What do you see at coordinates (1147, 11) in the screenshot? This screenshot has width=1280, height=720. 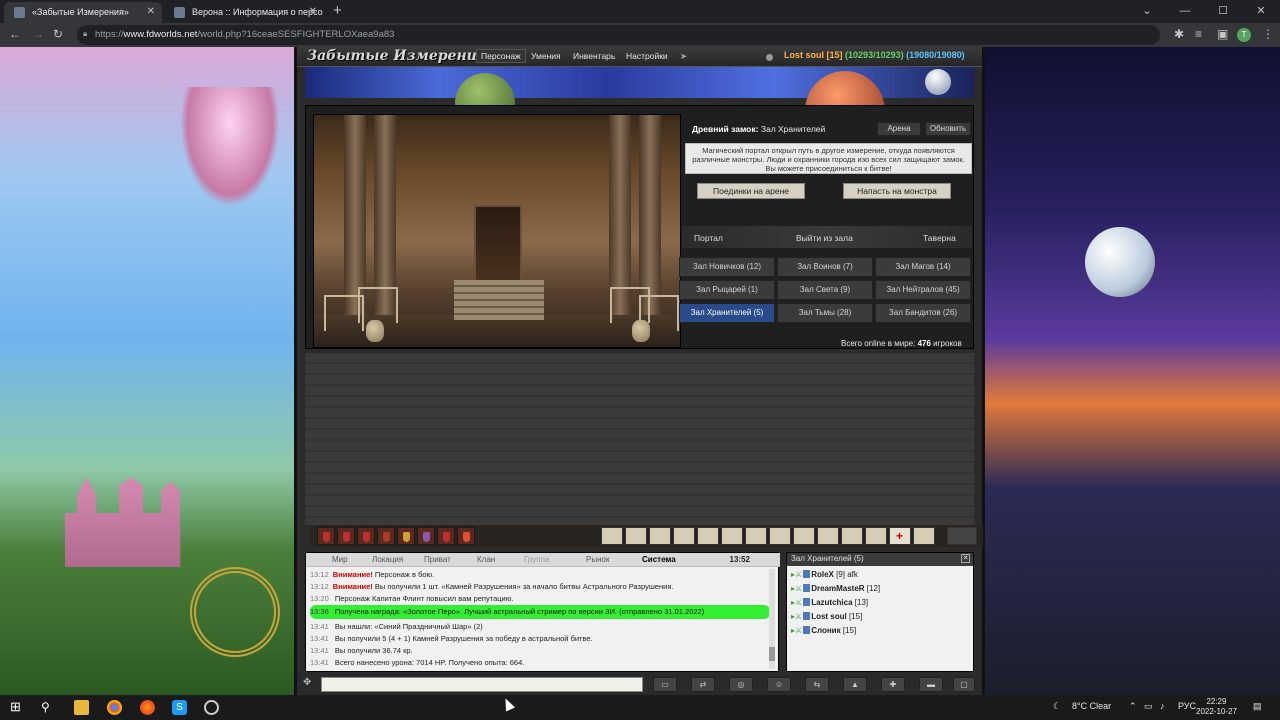 I see `tab-search-icon: ⌄` at bounding box center [1147, 11].